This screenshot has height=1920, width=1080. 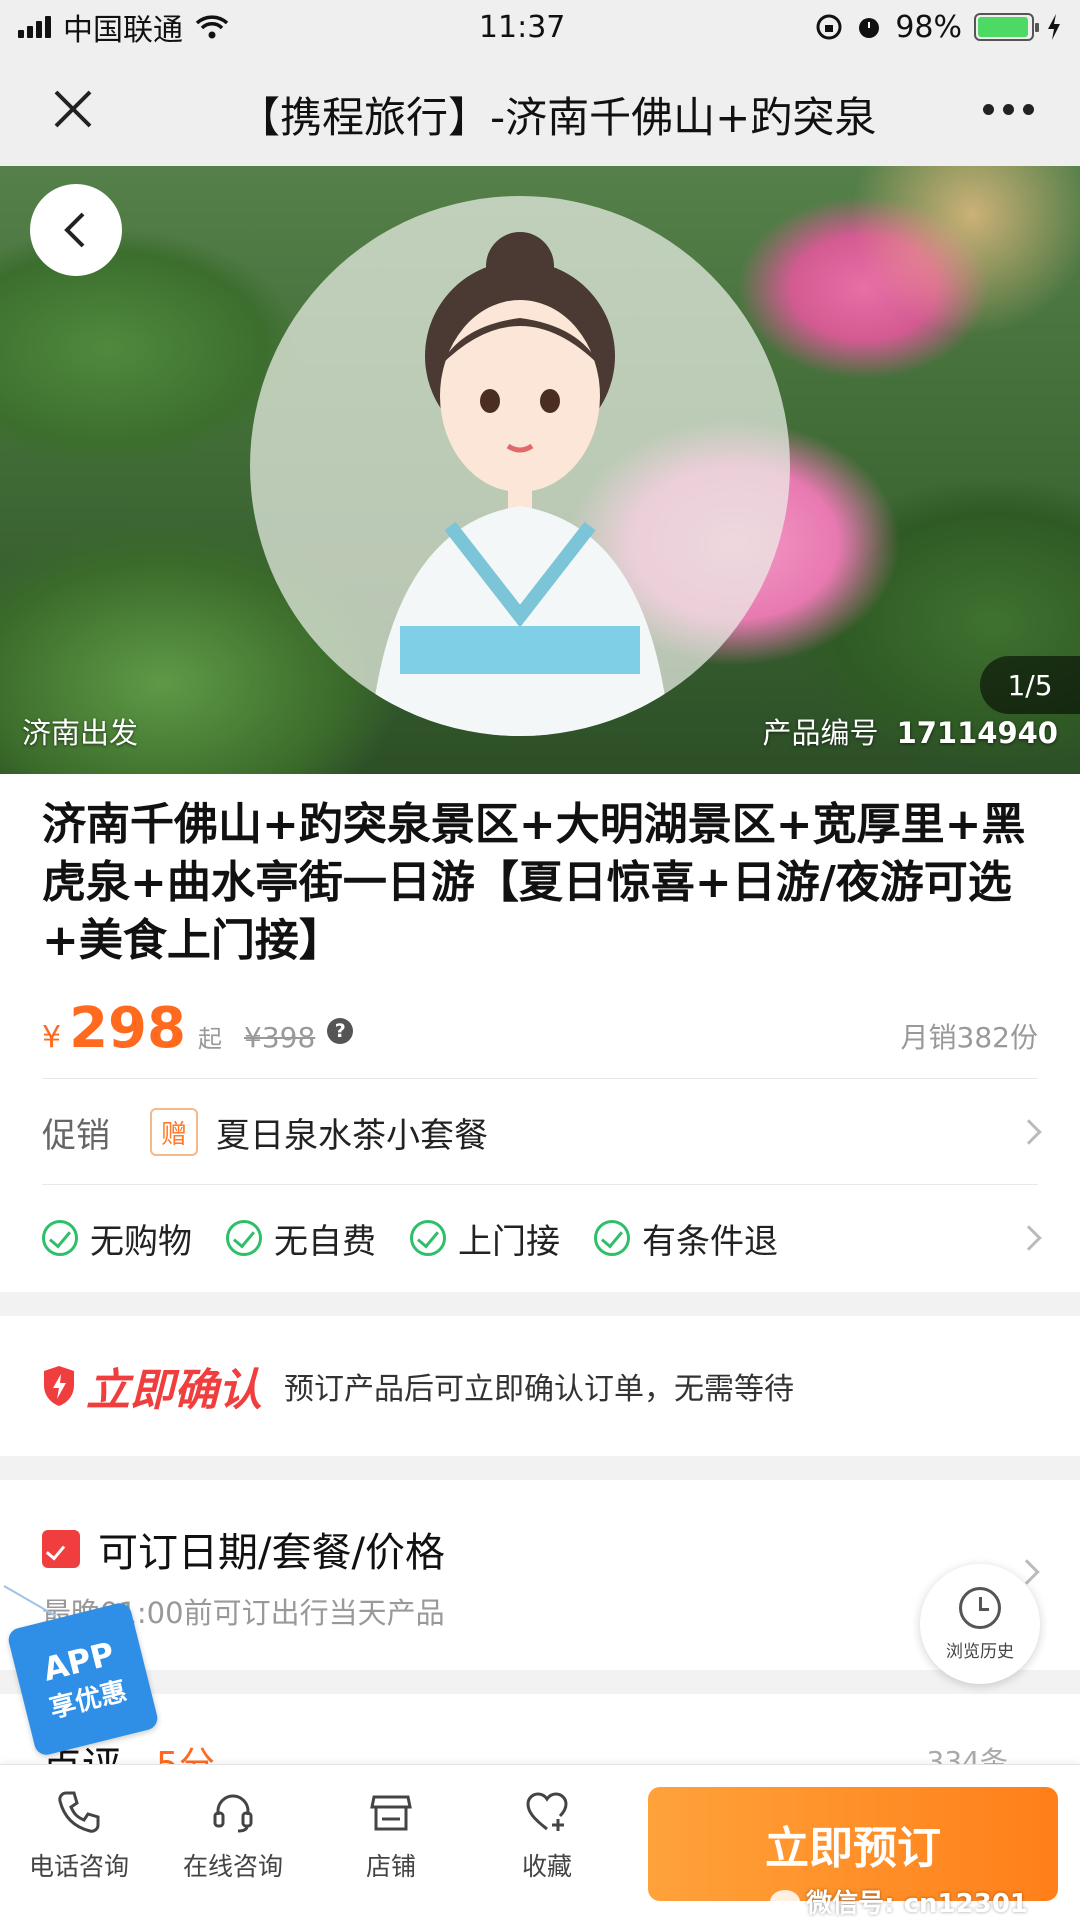 What do you see at coordinates (80, 733) in the screenshot?
I see `departure-label: 济南出发` at bounding box center [80, 733].